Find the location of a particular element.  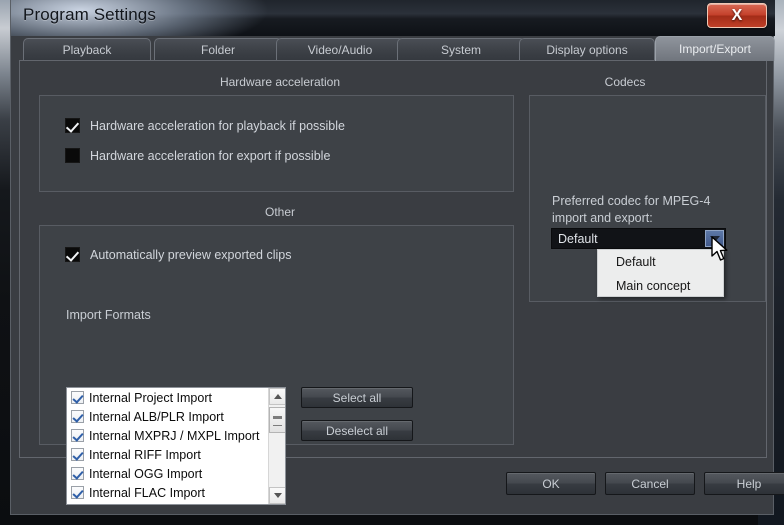

dropdown-option: Main concept is located at coordinates (660, 286).